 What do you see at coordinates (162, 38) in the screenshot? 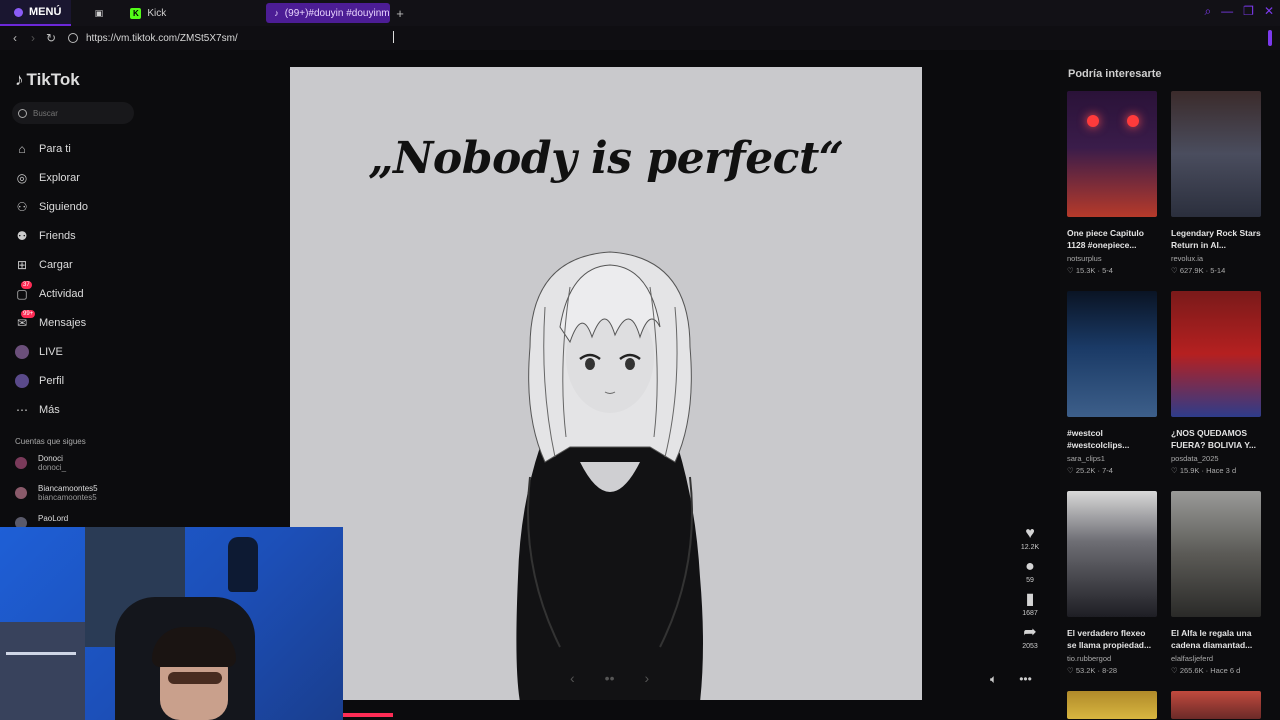
I see `url-text: https://vm.tiktok.com/ZMSt5X7sm/` at bounding box center [162, 38].